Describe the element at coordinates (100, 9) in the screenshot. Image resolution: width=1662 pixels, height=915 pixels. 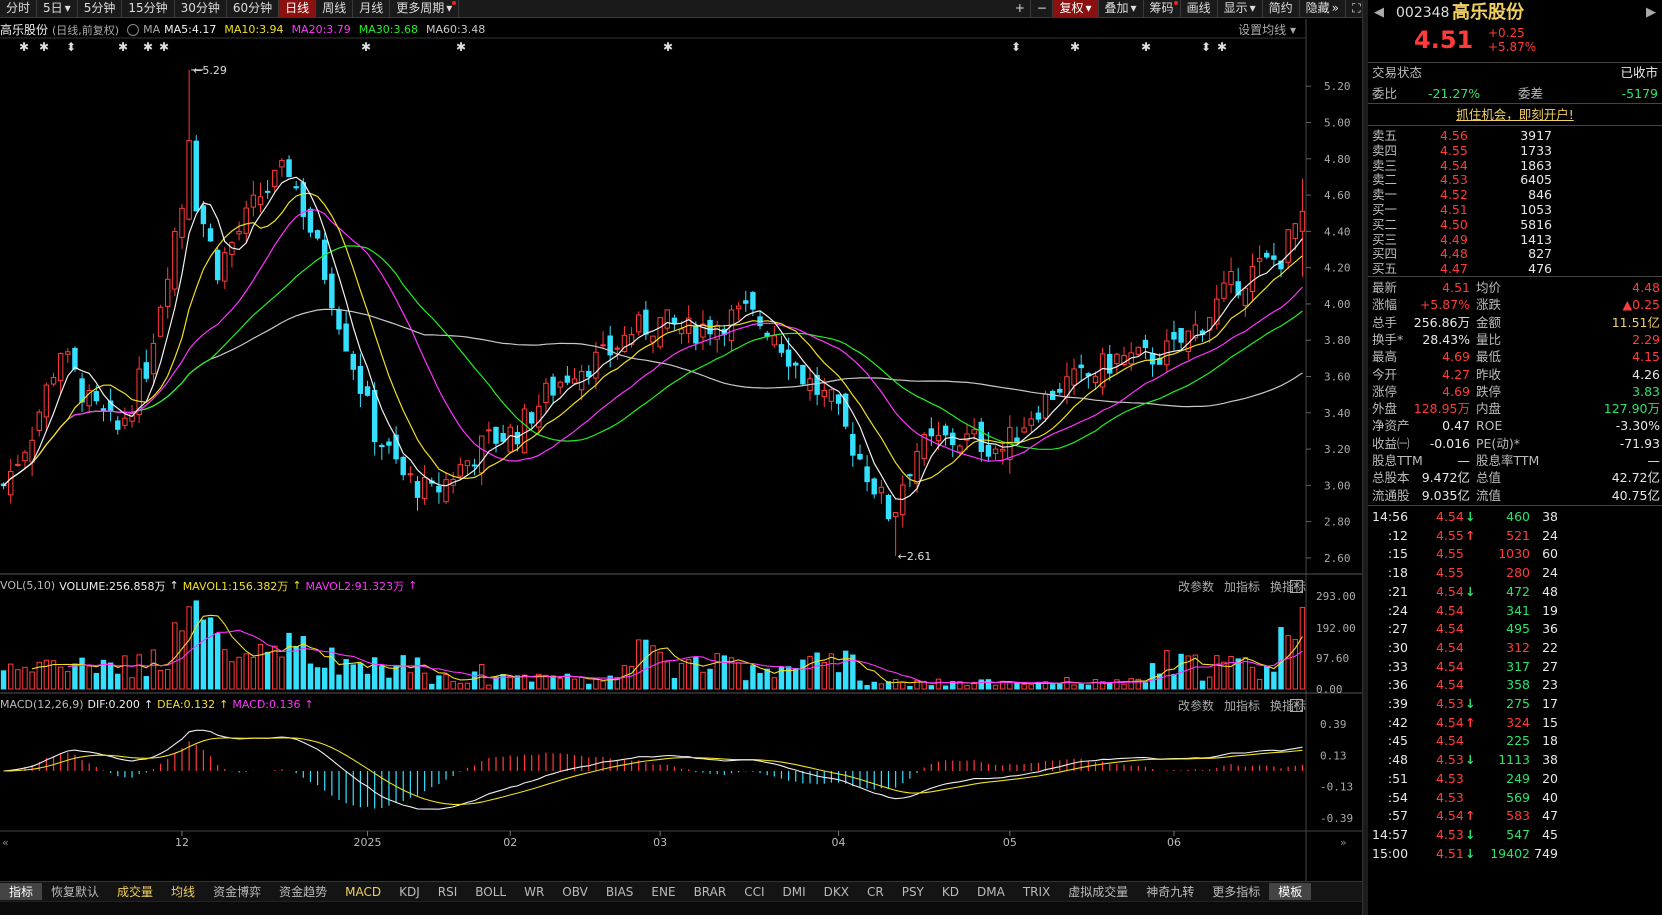
I see `period-tab-2: 5分钟` at that location.